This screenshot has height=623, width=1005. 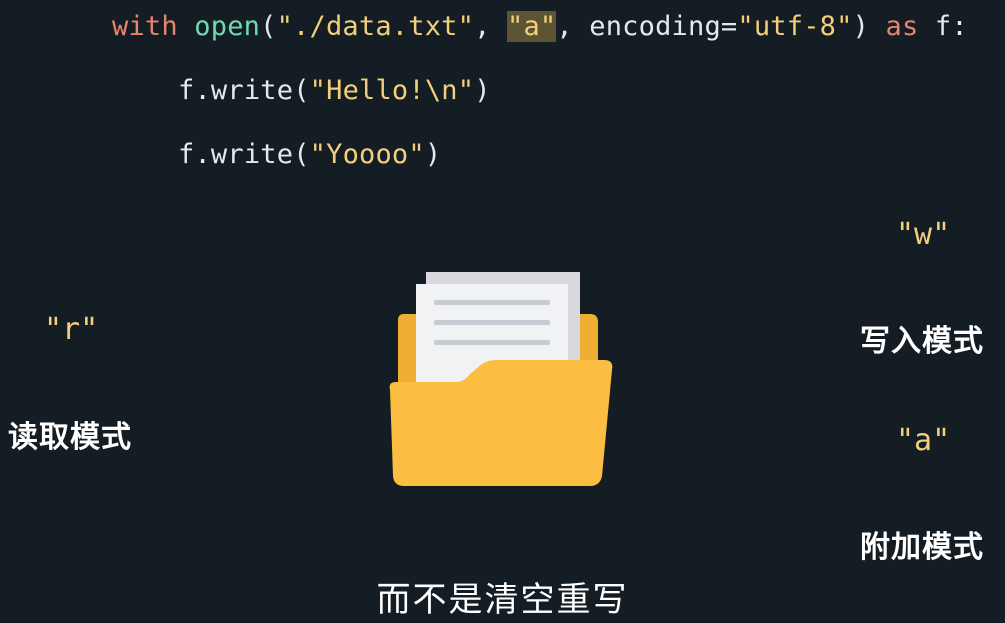 I want to click on code-line-write-hello: f.write("Hello!\n"), so click(x=334, y=91).